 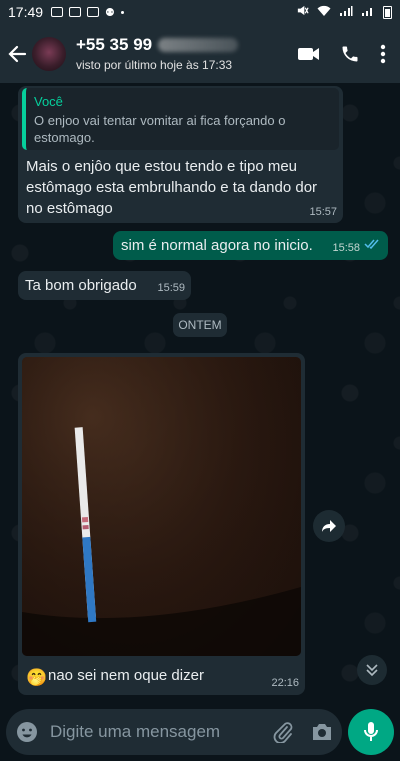 What do you see at coordinates (200, 325) in the screenshot?
I see `date-divider: ONTEM` at bounding box center [200, 325].